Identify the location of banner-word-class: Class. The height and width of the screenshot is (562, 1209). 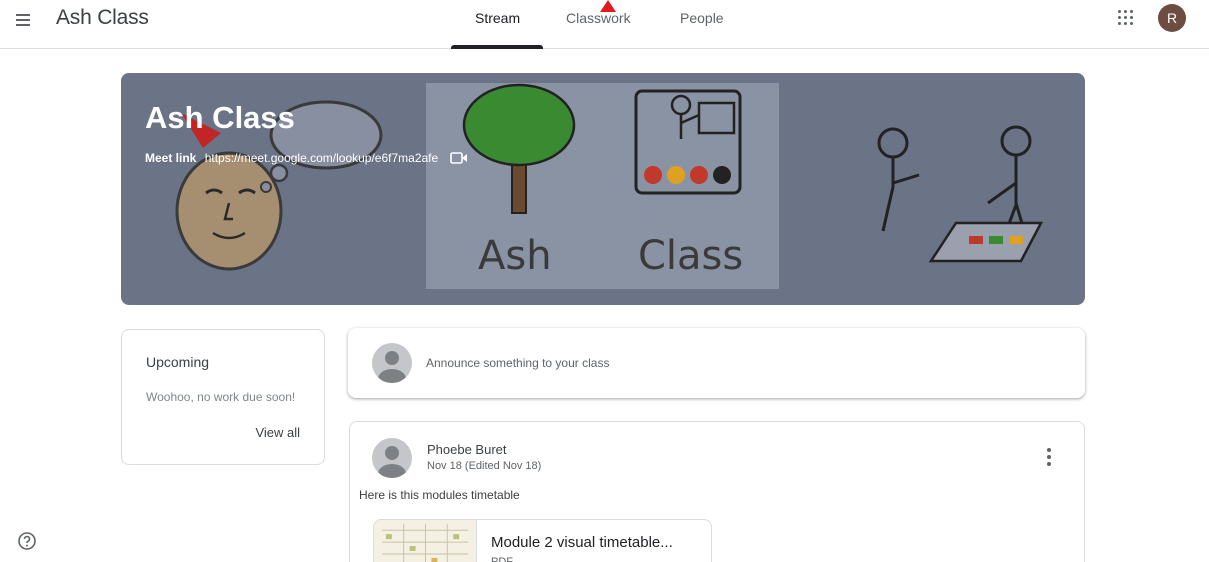
(690, 256).